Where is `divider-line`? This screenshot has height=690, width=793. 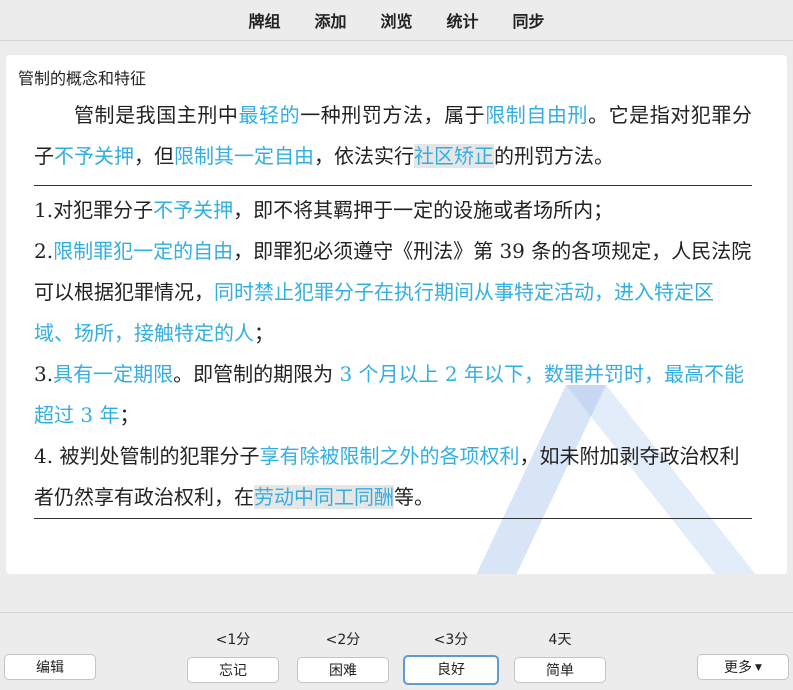 divider-line is located at coordinates (393, 185).